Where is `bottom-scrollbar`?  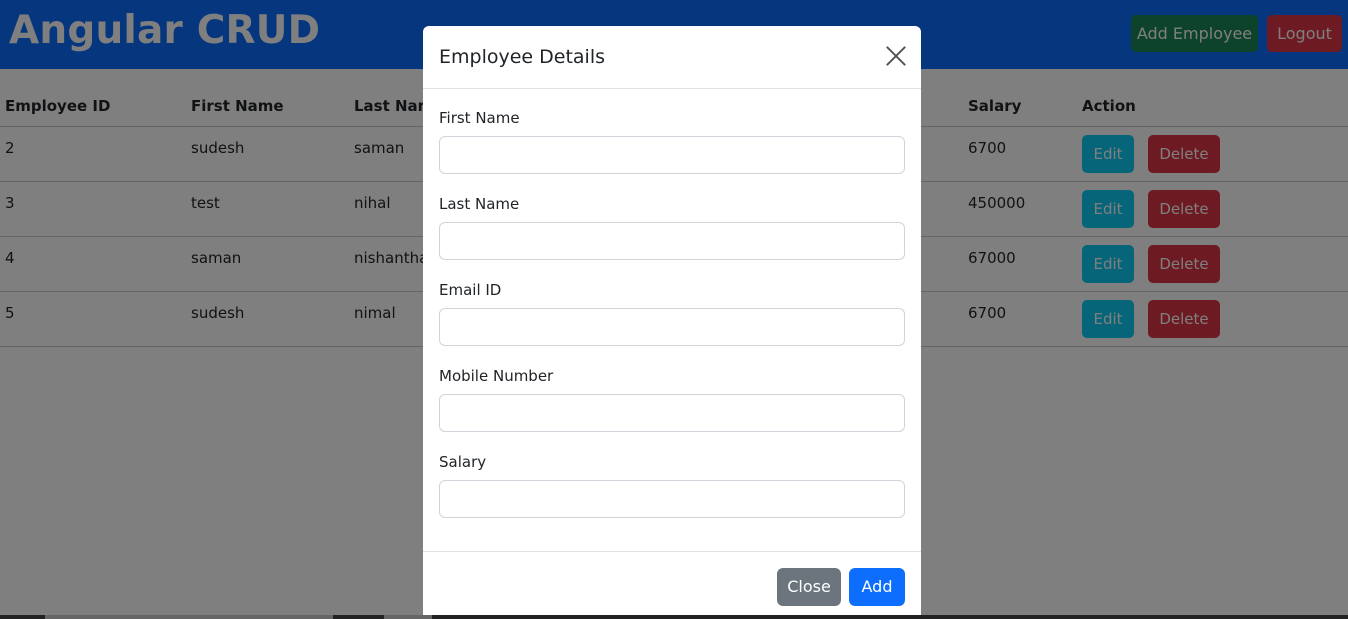 bottom-scrollbar is located at coordinates (674, 617).